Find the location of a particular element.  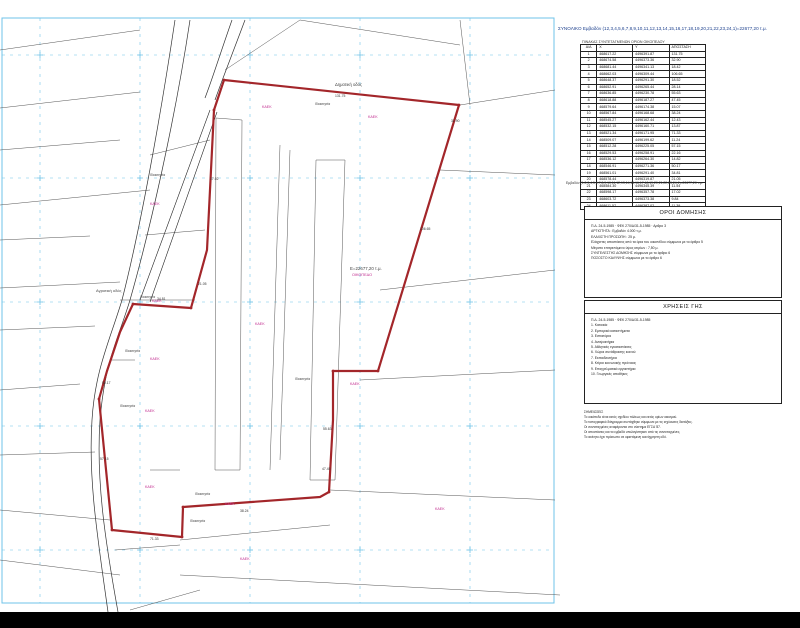

svg-text: 38.24 is located at coordinates (244, 511).